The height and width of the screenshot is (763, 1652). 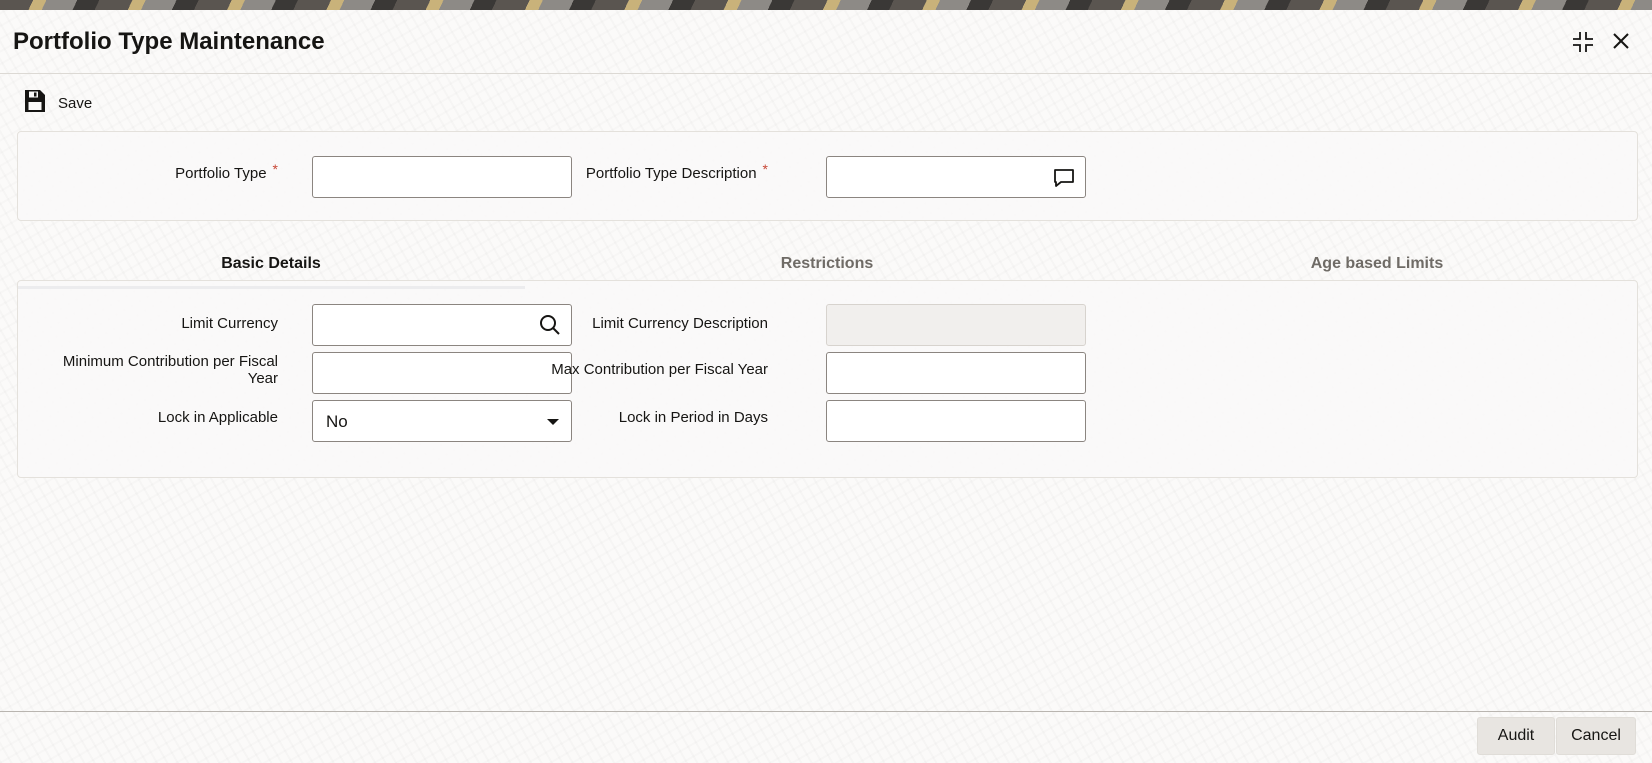 What do you see at coordinates (217, 417) in the screenshot?
I see `lock-in-applicable-label: Lock in Applicable` at bounding box center [217, 417].